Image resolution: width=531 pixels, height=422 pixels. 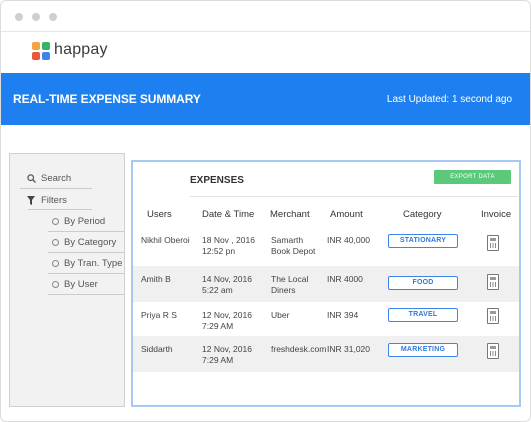 What do you see at coordinates (265, 52) in the screenshot?
I see `logo-bar: happay` at bounding box center [265, 52].